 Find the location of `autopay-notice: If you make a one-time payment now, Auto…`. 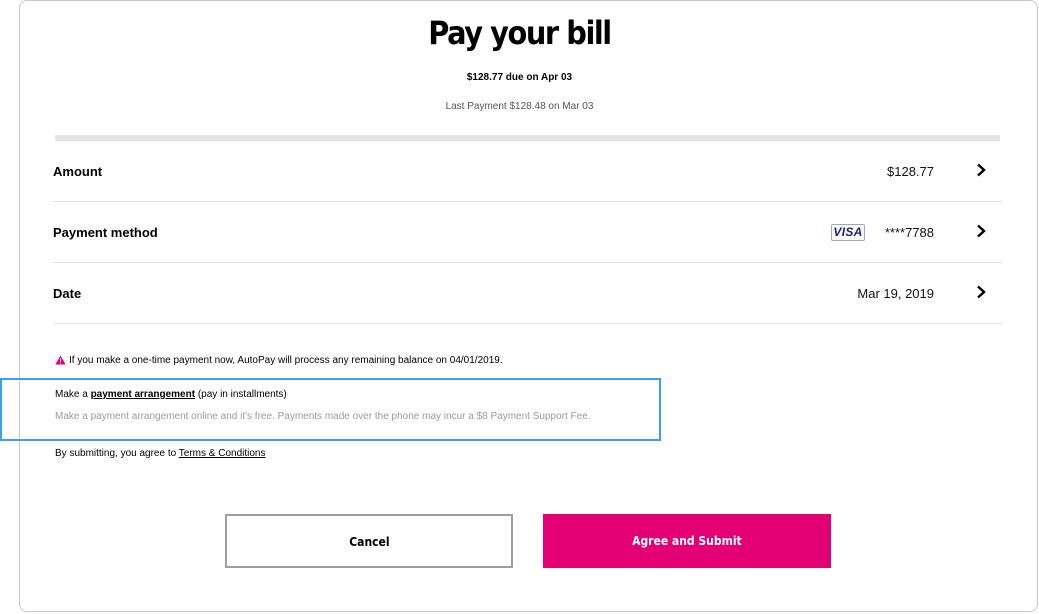

autopay-notice: If you make a one-time payment now, Auto… is located at coordinates (279, 360).